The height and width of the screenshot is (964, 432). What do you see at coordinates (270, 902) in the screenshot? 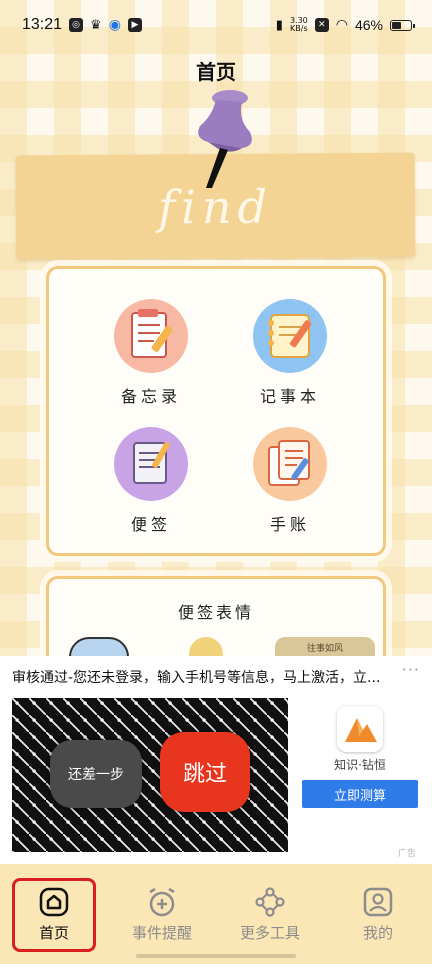
I see `share-tools-icon` at bounding box center [270, 902].